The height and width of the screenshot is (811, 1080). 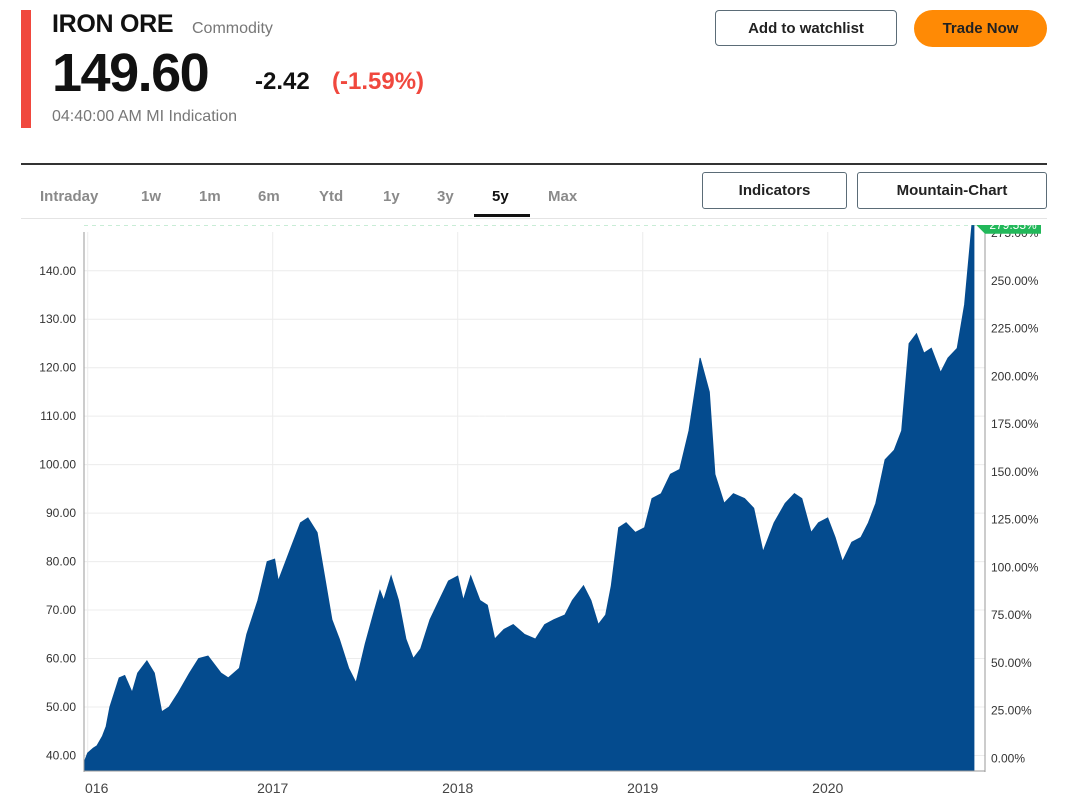 I want to click on indicators-button: Indicators, so click(x=774, y=190).